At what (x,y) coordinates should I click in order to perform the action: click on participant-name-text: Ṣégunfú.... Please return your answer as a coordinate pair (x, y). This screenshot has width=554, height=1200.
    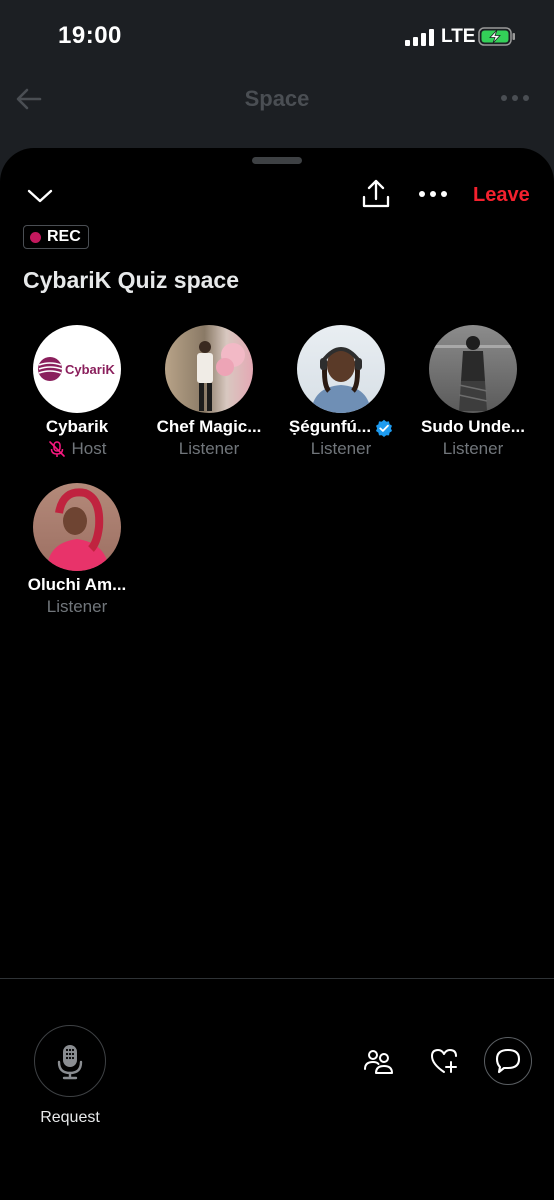
    Looking at the image, I should click on (330, 426).